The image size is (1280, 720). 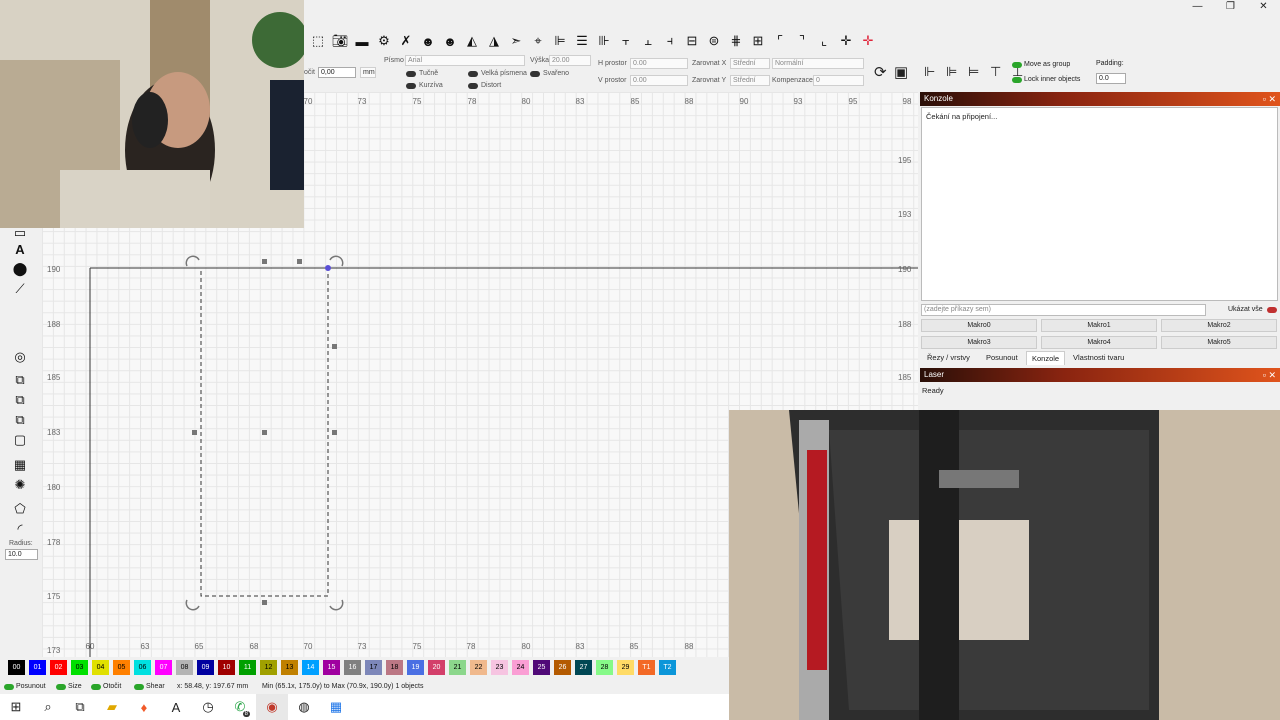 I want to click on macro-button: Makro0, so click(x=979, y=325).